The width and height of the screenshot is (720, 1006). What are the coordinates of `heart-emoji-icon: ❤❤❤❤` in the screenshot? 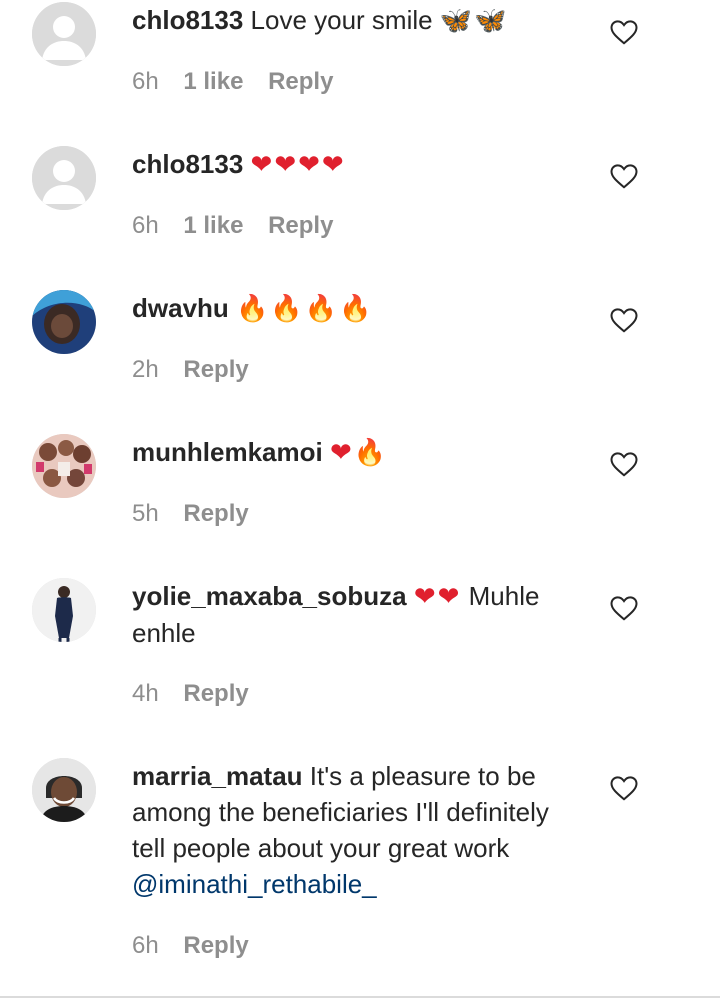 It's located at (298, 165).